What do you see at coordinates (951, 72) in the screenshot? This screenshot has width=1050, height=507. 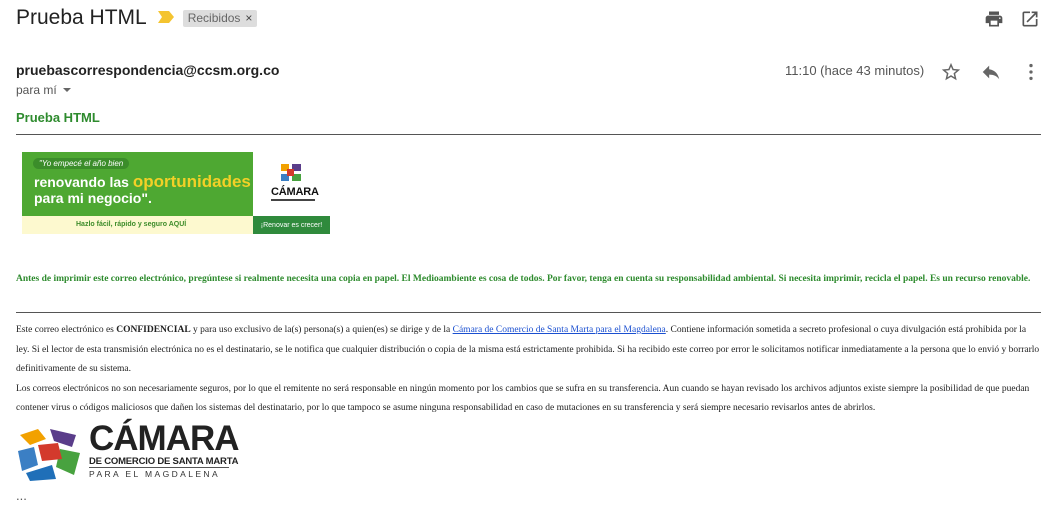 I see `star-icon` at bounding box center [951, 72].